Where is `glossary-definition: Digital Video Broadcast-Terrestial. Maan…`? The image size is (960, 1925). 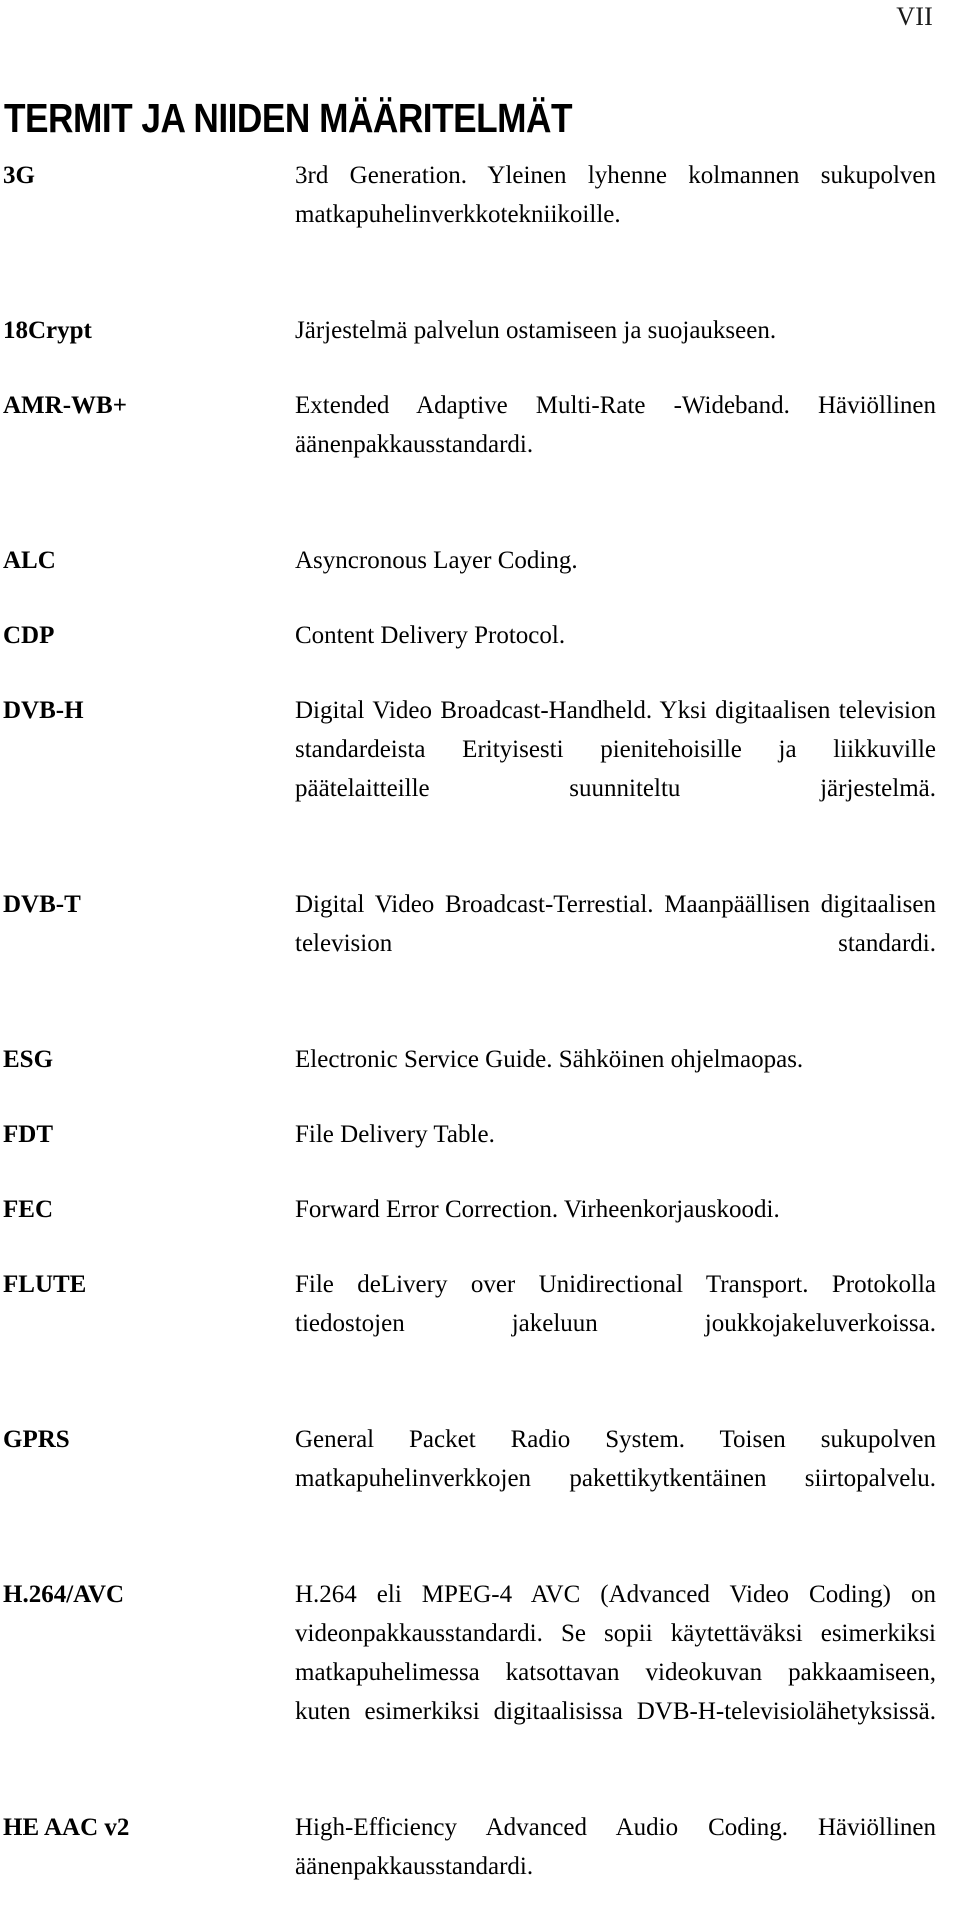
glossary-definition: Digital Video Broadcast-Terrestial. Maan… is located at coordinates (615, 924).